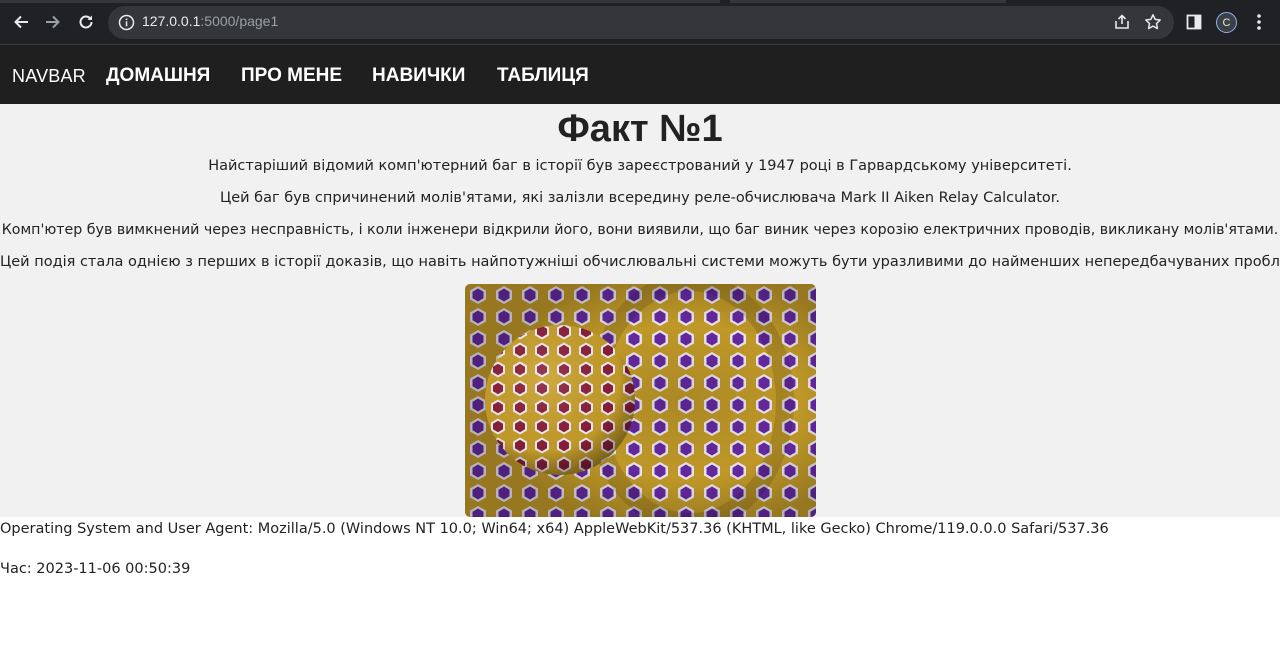  I want to click on bookmark-star-icon, so click(1153, 24).